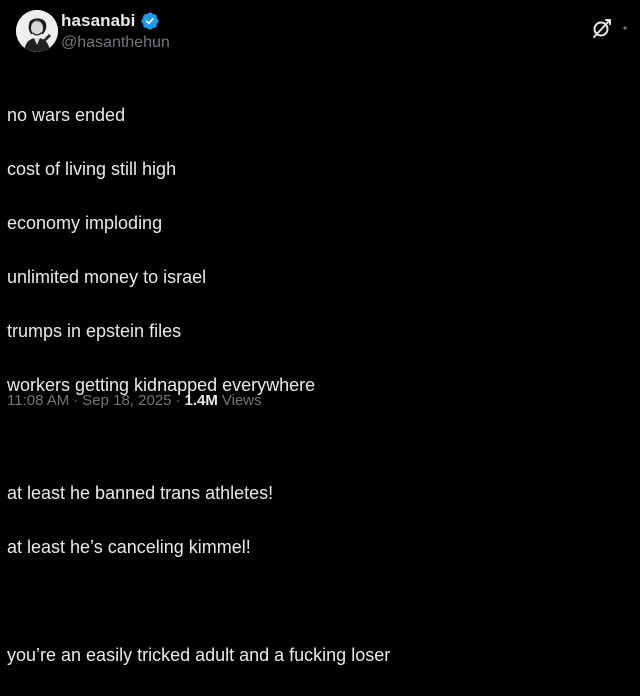 This screenshot has width=640, height=696. Describe the element at coordinates (320, 34) in the screenshot. I see `tweet-header: hasanabi @hasanthehun` at that location.